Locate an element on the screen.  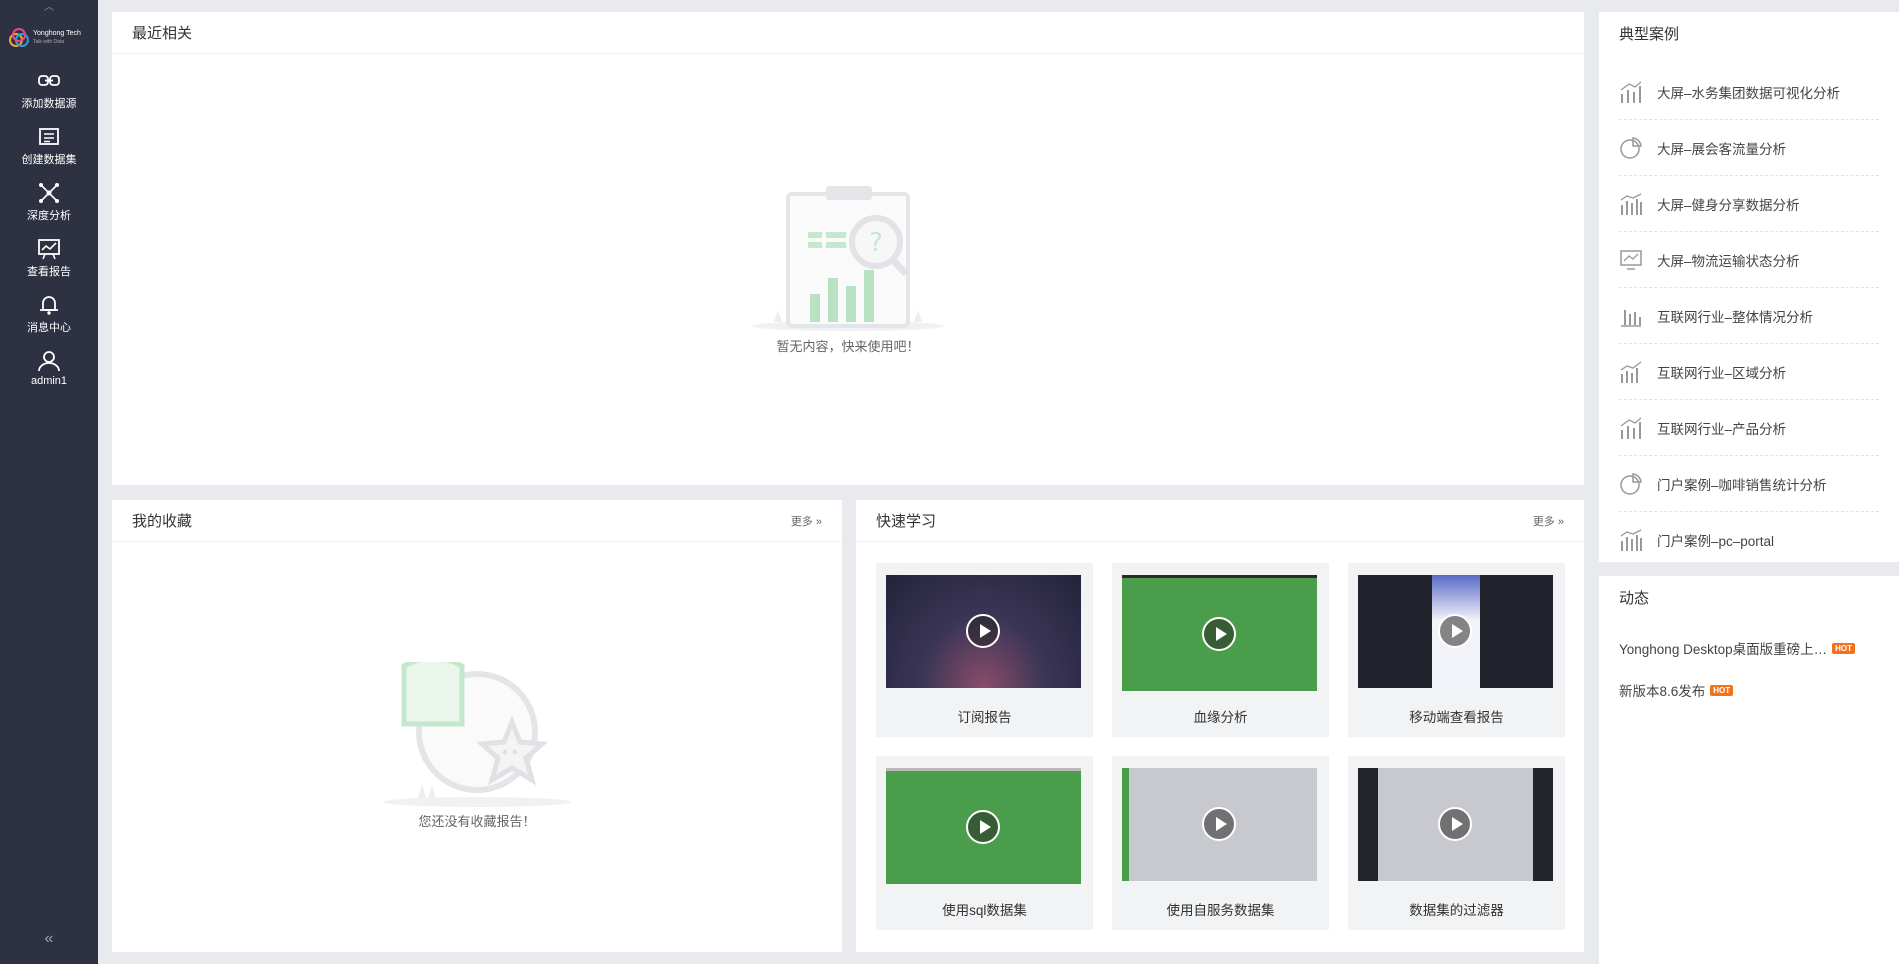
case-item: 大屏–展会客流量分析 is located at coordinates (1749, 148).